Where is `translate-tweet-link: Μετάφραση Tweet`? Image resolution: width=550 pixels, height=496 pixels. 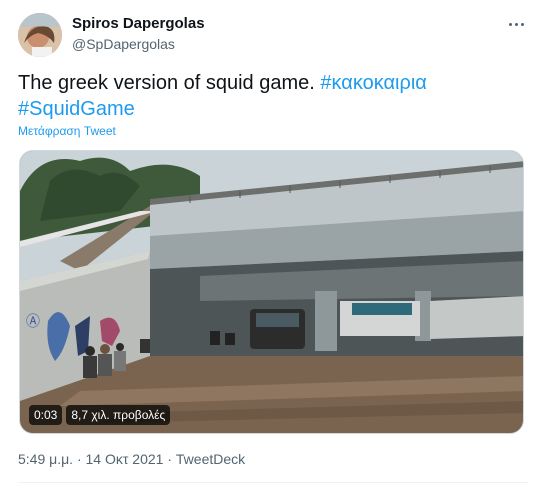
translate-tweet-link: Μετάφραση Tweet is located at coordinates (67, 131).